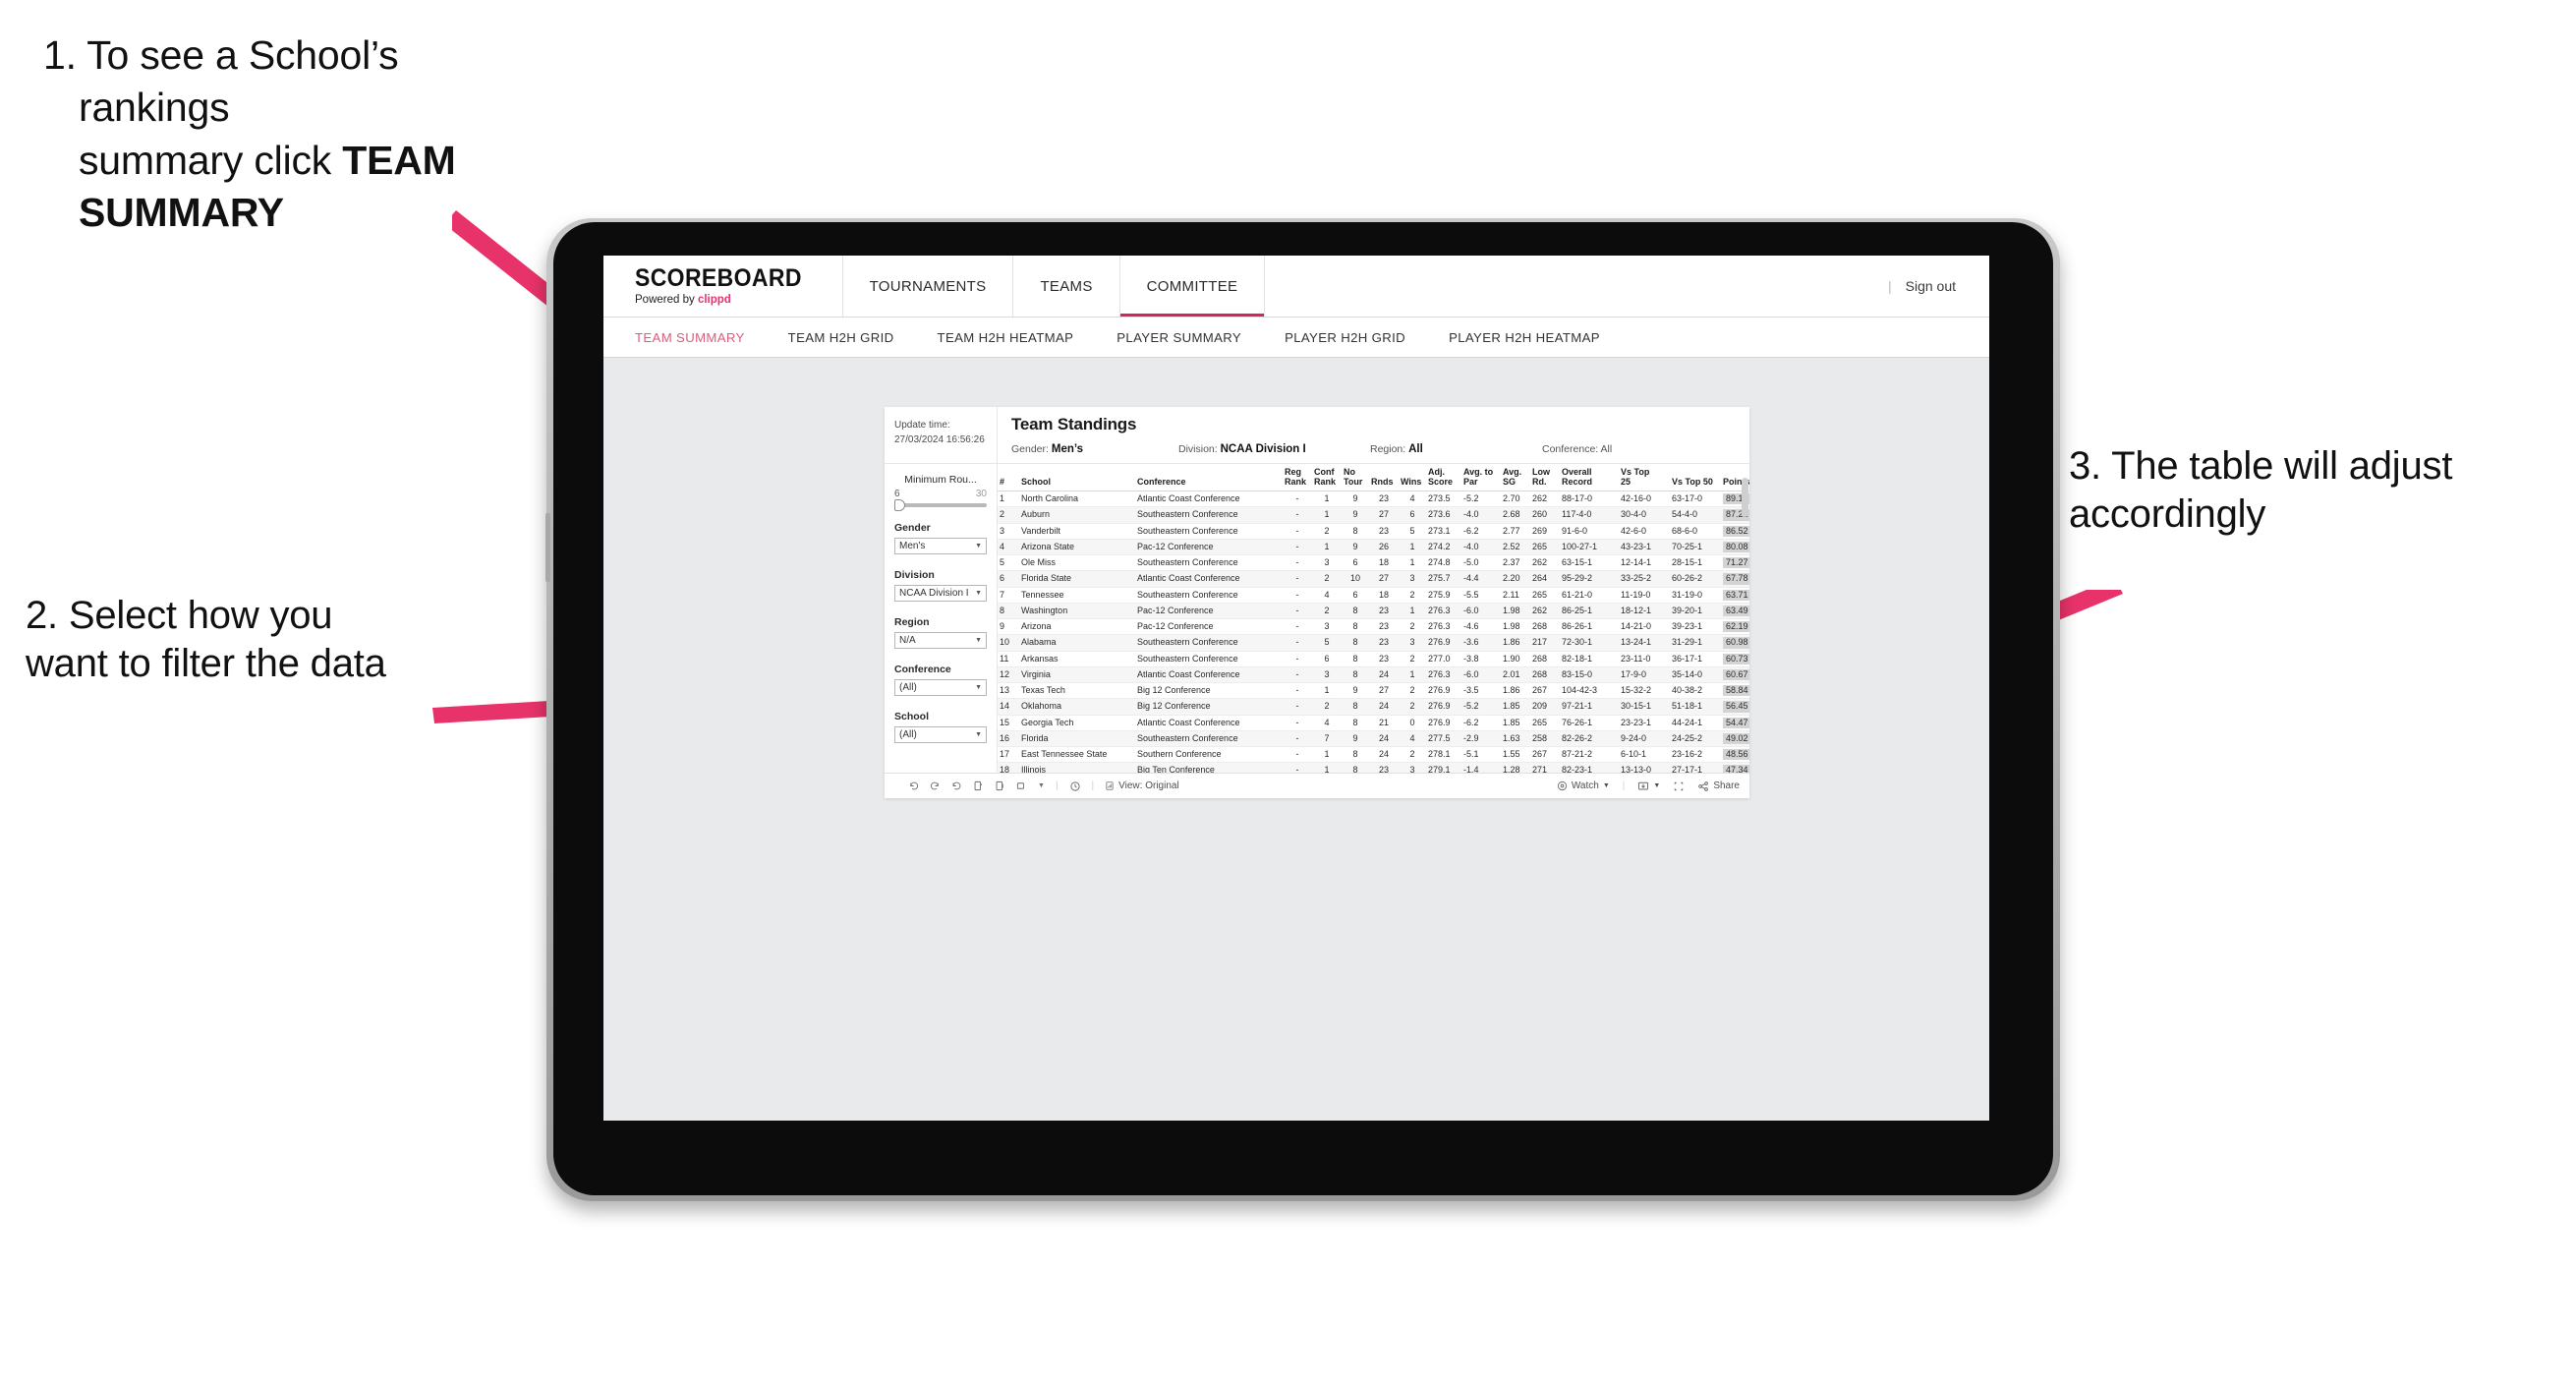 Image resolution: width=2576 pixels, height=1386 pixels. Describe the element at coordinates (1297, 478) in the screenshot. I see `col-reg-rank: Reg Rank` at that location.